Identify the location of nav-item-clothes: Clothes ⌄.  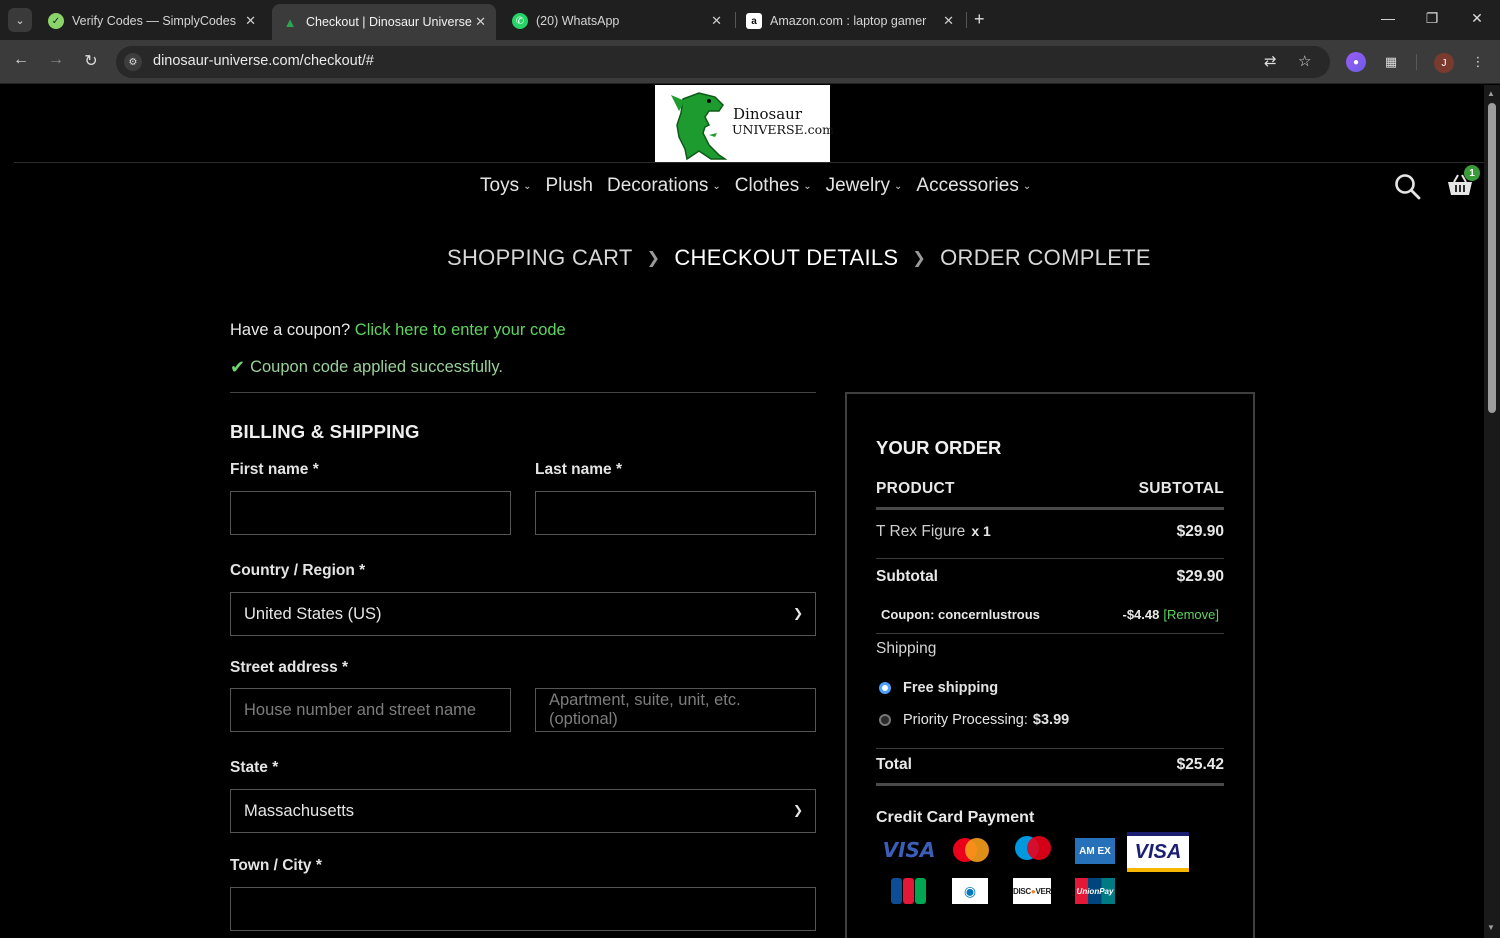
(773, 186).